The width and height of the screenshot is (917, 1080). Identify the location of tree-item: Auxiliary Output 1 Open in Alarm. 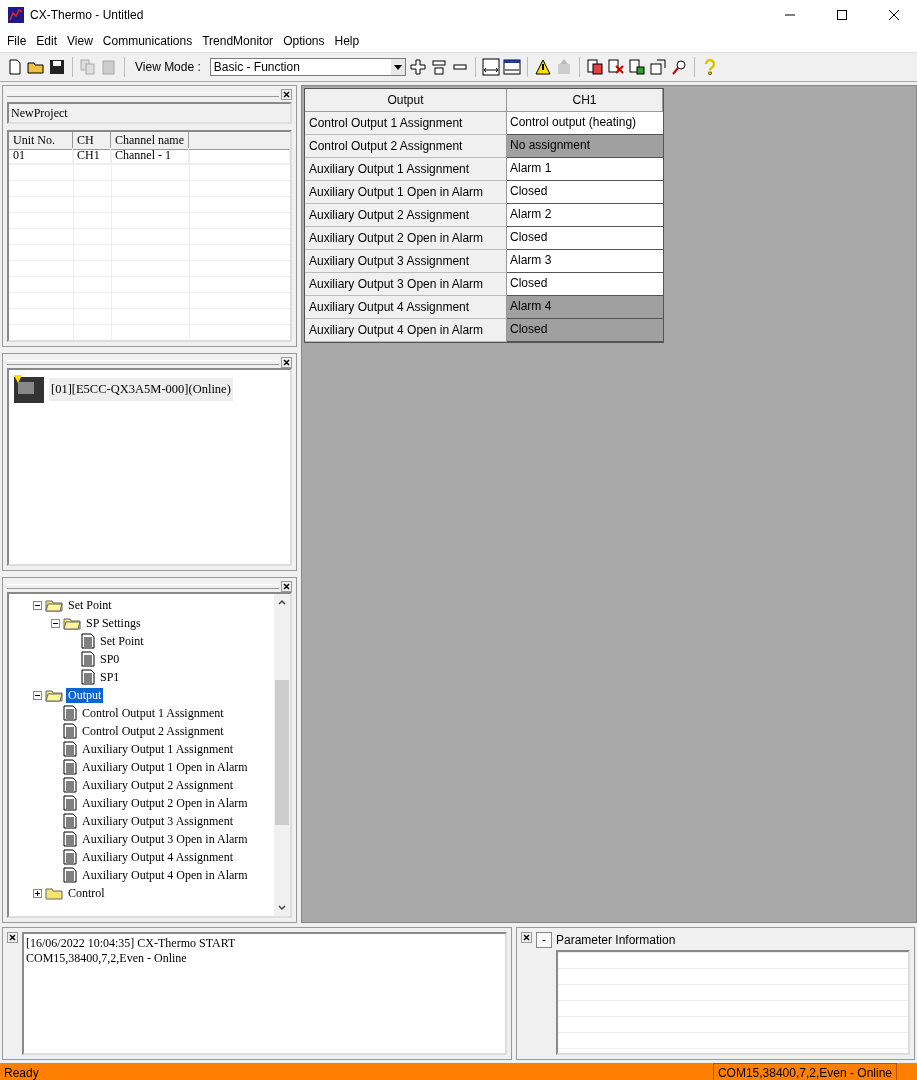
(165, 767).